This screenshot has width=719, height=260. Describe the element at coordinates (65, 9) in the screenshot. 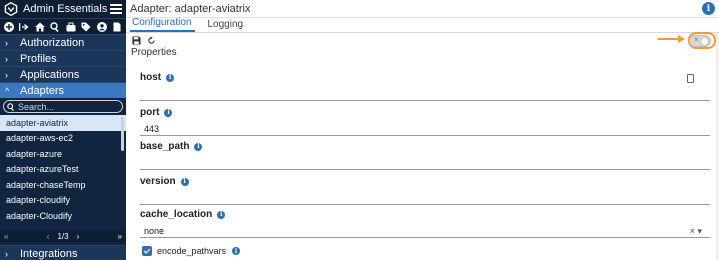

I see `app-title: Admin Essentials` at that location.